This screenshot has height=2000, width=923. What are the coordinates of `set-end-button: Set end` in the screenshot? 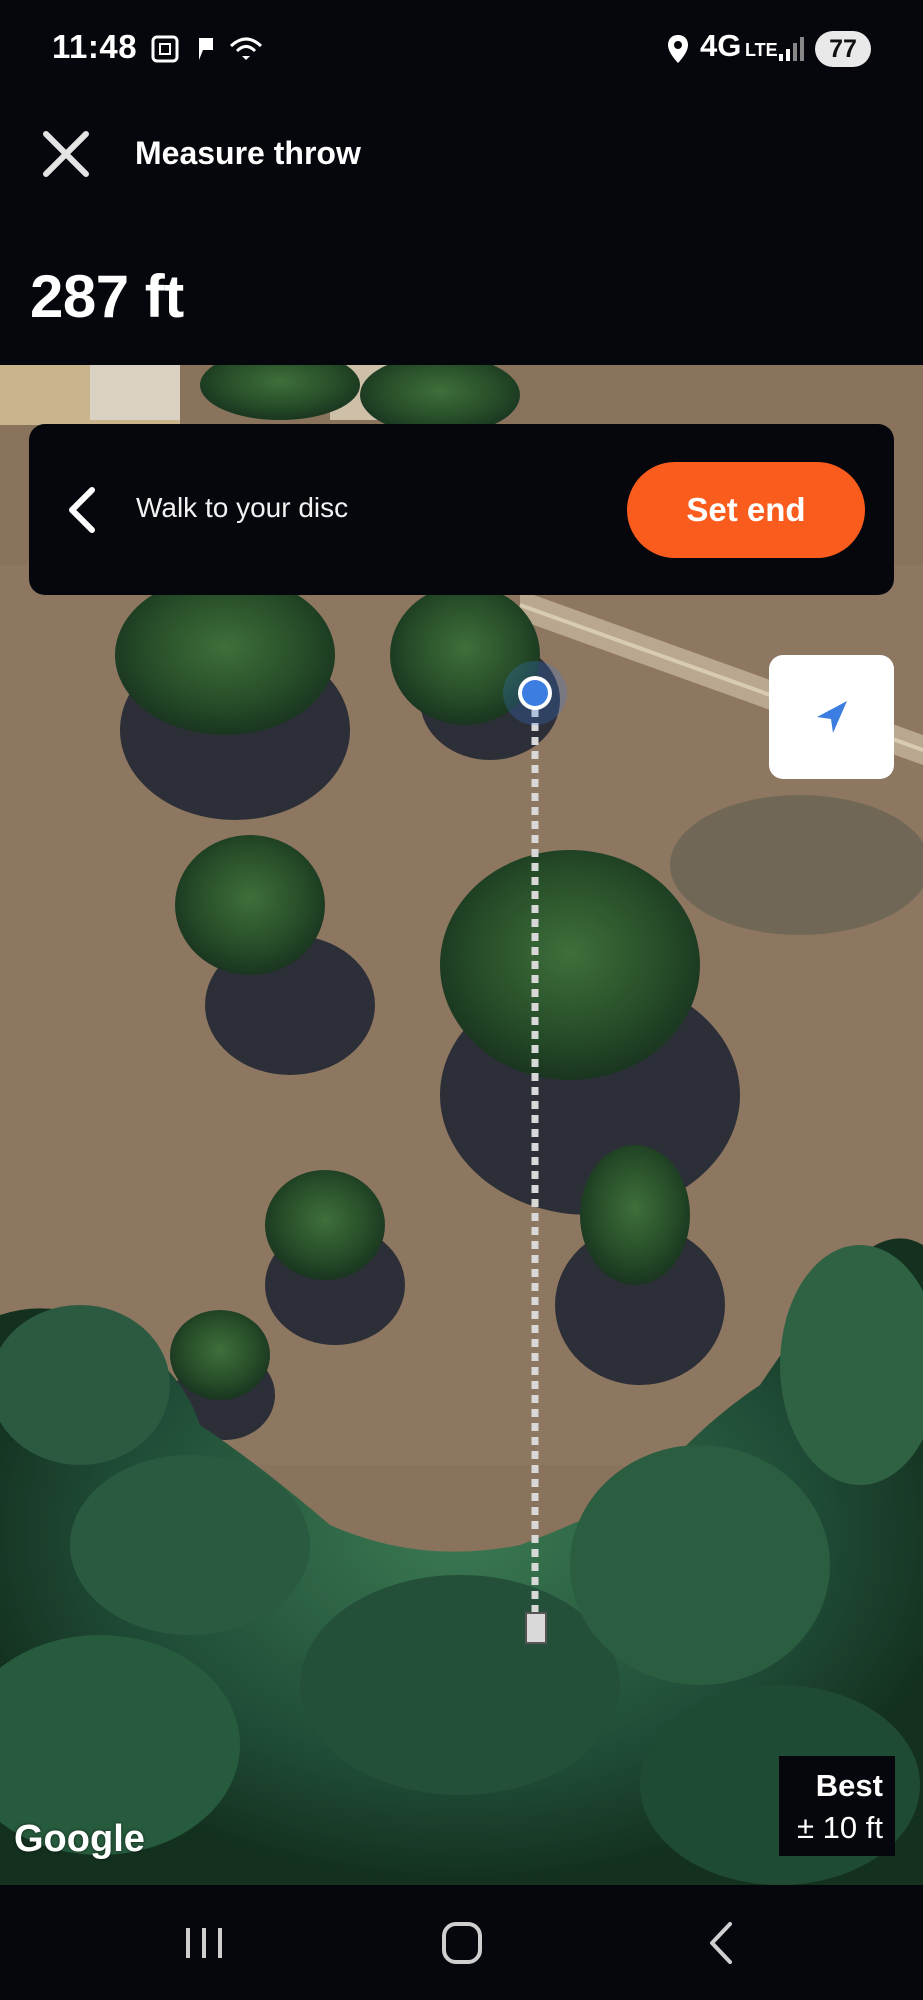 It's located at (746, 510).